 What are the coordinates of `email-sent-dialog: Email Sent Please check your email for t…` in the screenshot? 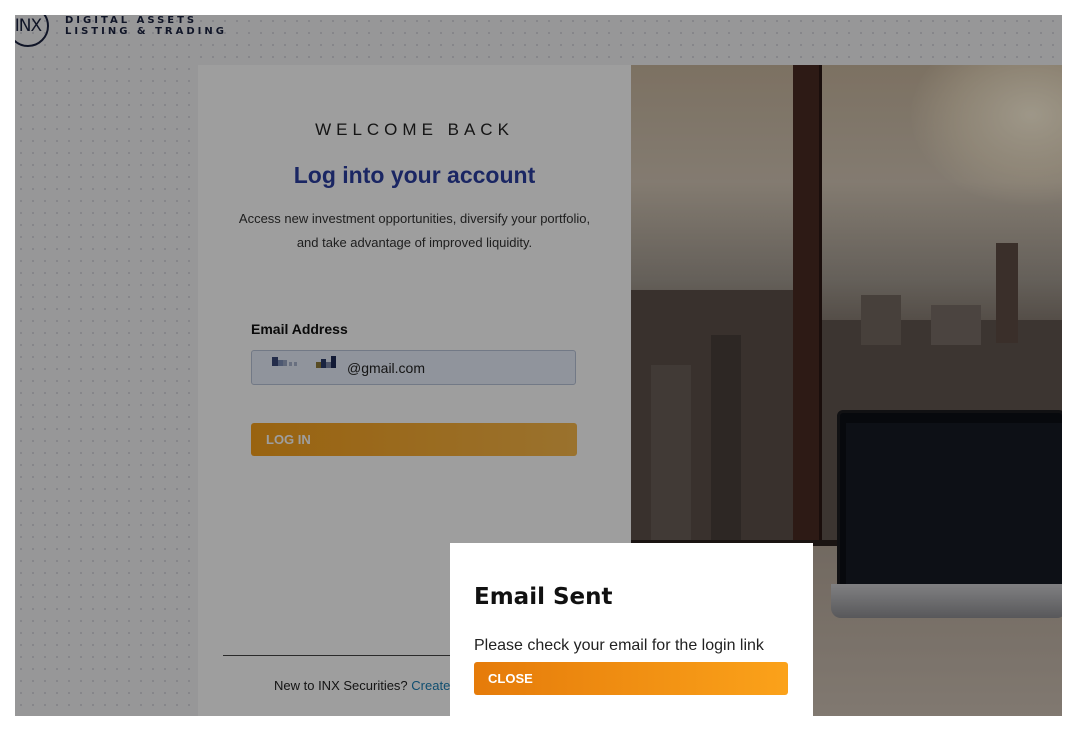 It's located at (631, 629).